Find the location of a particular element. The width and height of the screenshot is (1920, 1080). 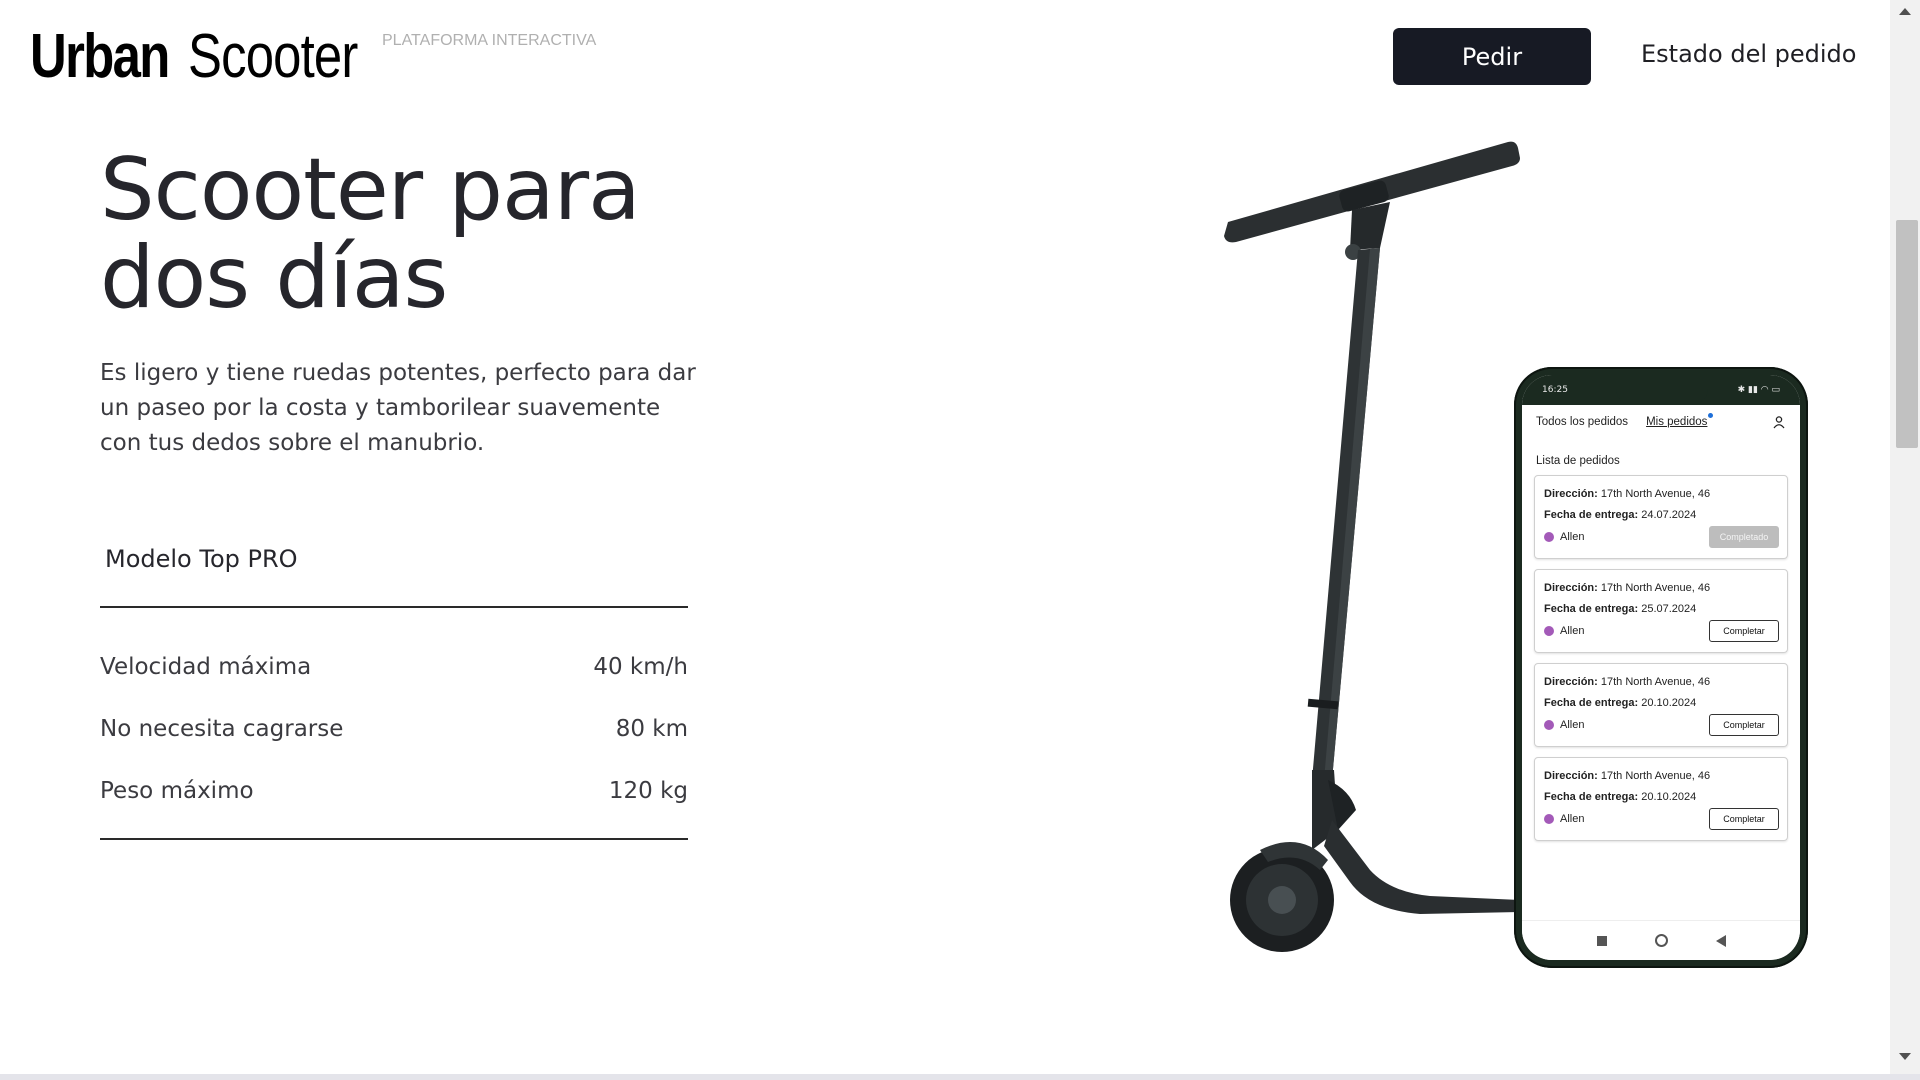

scroll-up-arrow-icon is located at coordinates (1905, 11).